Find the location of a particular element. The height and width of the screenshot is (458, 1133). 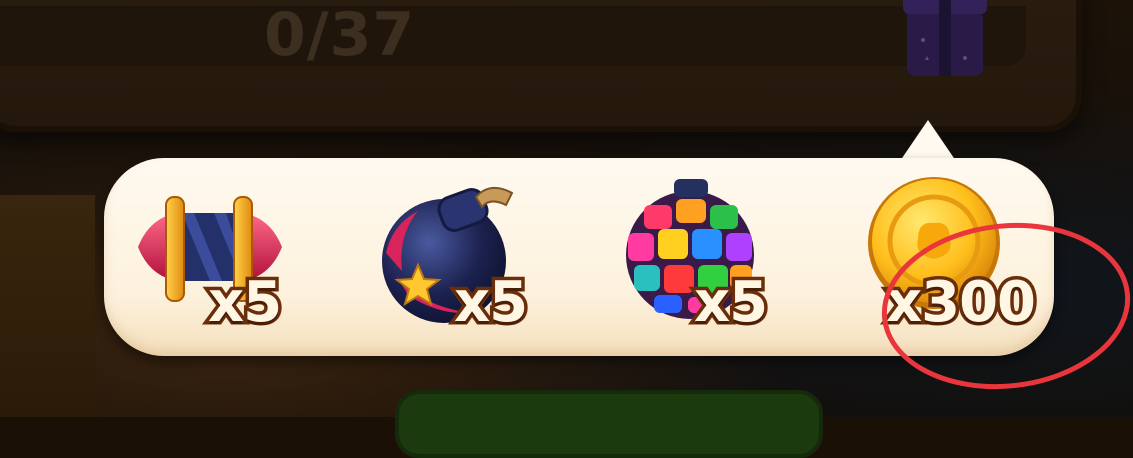

progress-counter: 0/37 is located at coordinates (340, 35).